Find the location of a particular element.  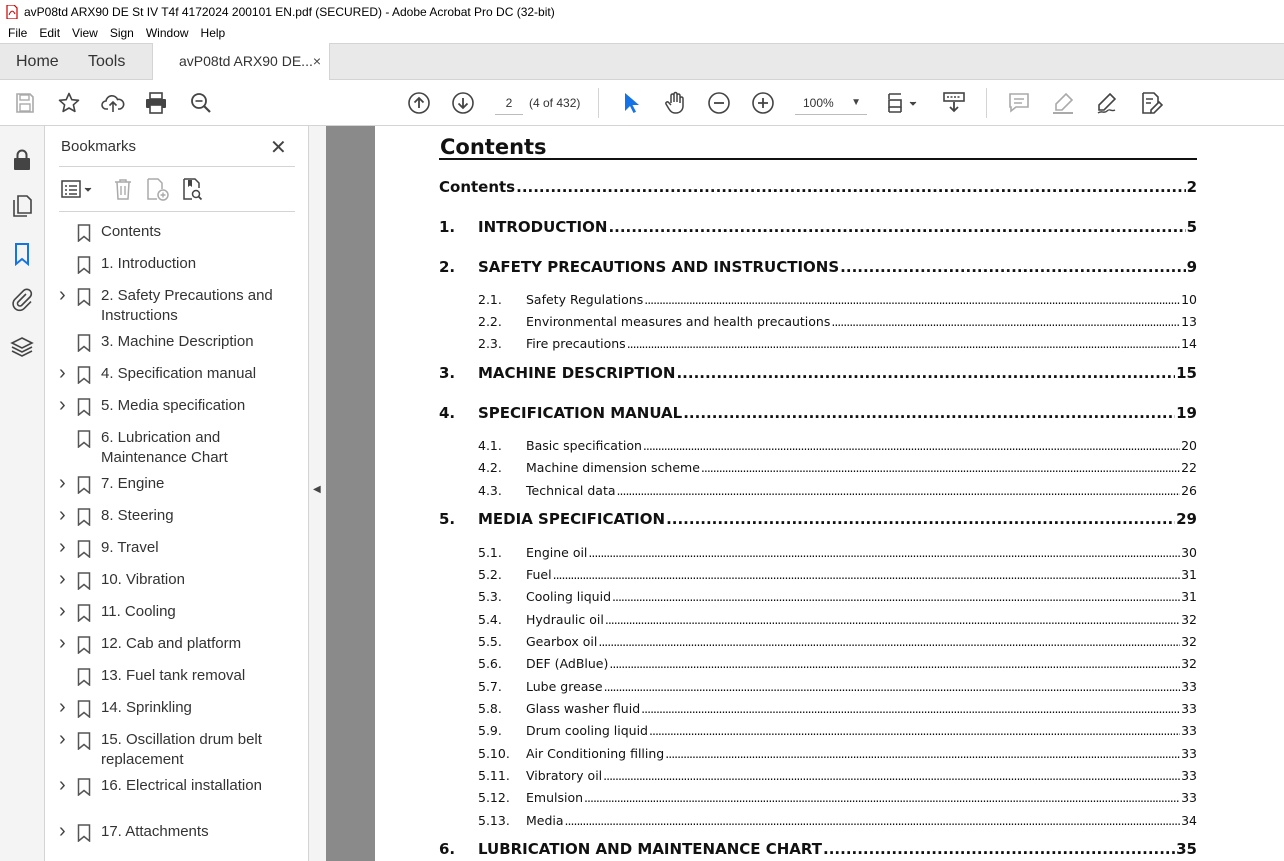

menu-edit: Edit is located at coordinates (49, 33).